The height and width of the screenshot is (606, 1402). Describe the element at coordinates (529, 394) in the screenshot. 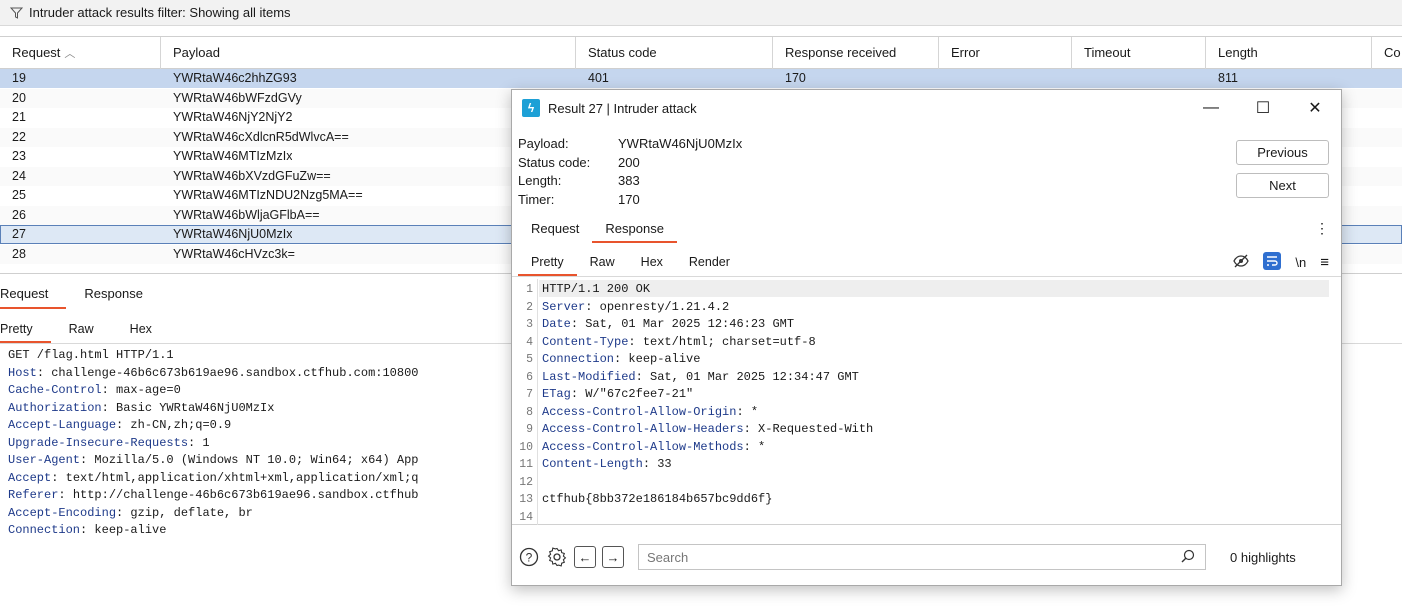

I see `line-number: 7` at that location.